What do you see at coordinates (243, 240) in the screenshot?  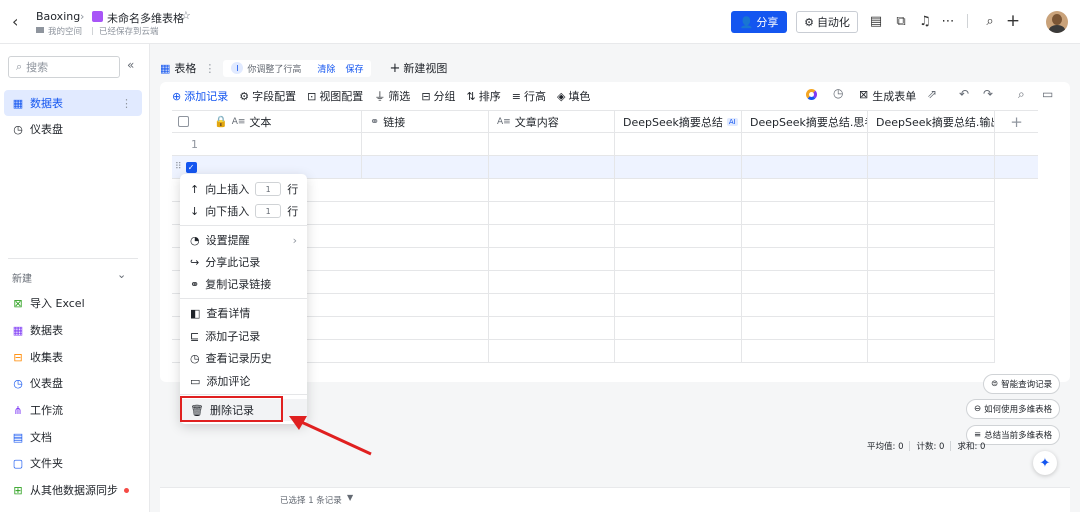 I see `menu-set-reminder: ◔ 设置提醒 ›` at bounding box center [243, 240].